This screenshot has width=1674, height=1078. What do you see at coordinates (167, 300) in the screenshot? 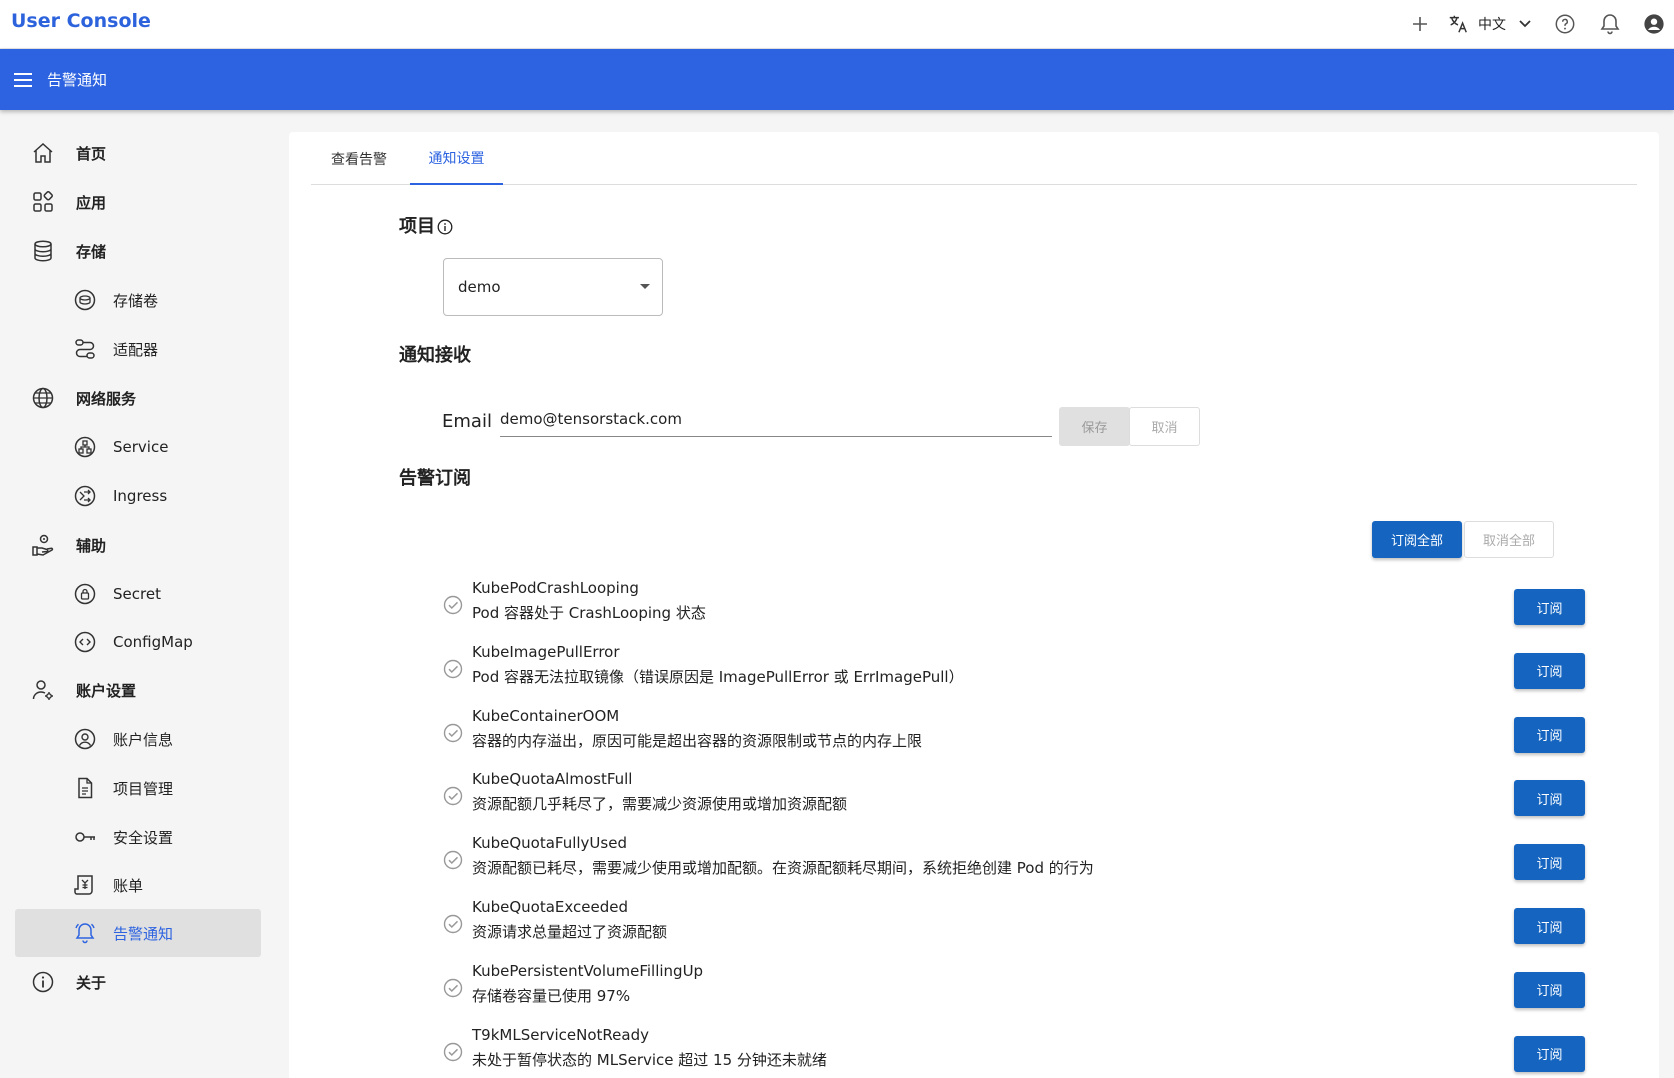
I see `sidebar-item-volume: 存储卷` at bounding box center [167, 300].